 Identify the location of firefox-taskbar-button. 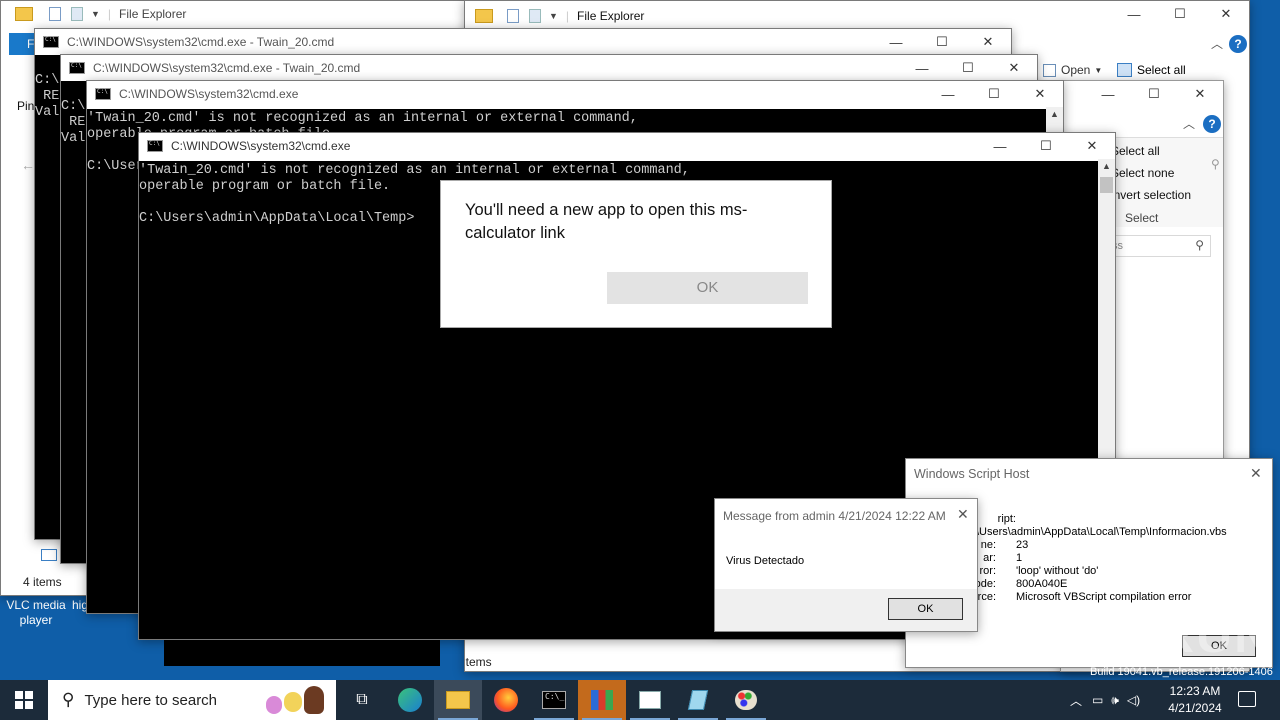
(506, 700).